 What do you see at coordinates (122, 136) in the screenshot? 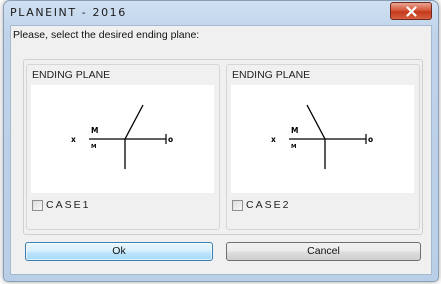
I see `case1-diagram-drawing: x M M o` at bounding box center [122, 136].